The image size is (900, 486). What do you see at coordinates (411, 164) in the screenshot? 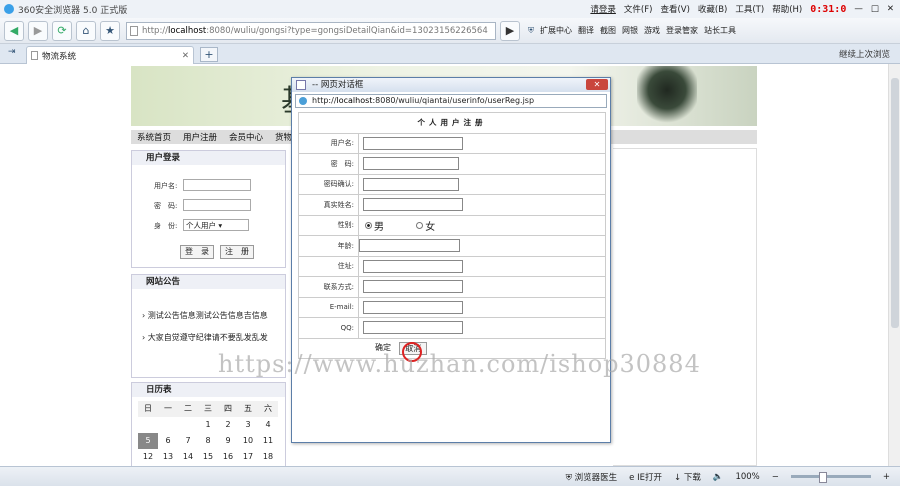
I see `reg-password-input` at bounding box center [411, 164].